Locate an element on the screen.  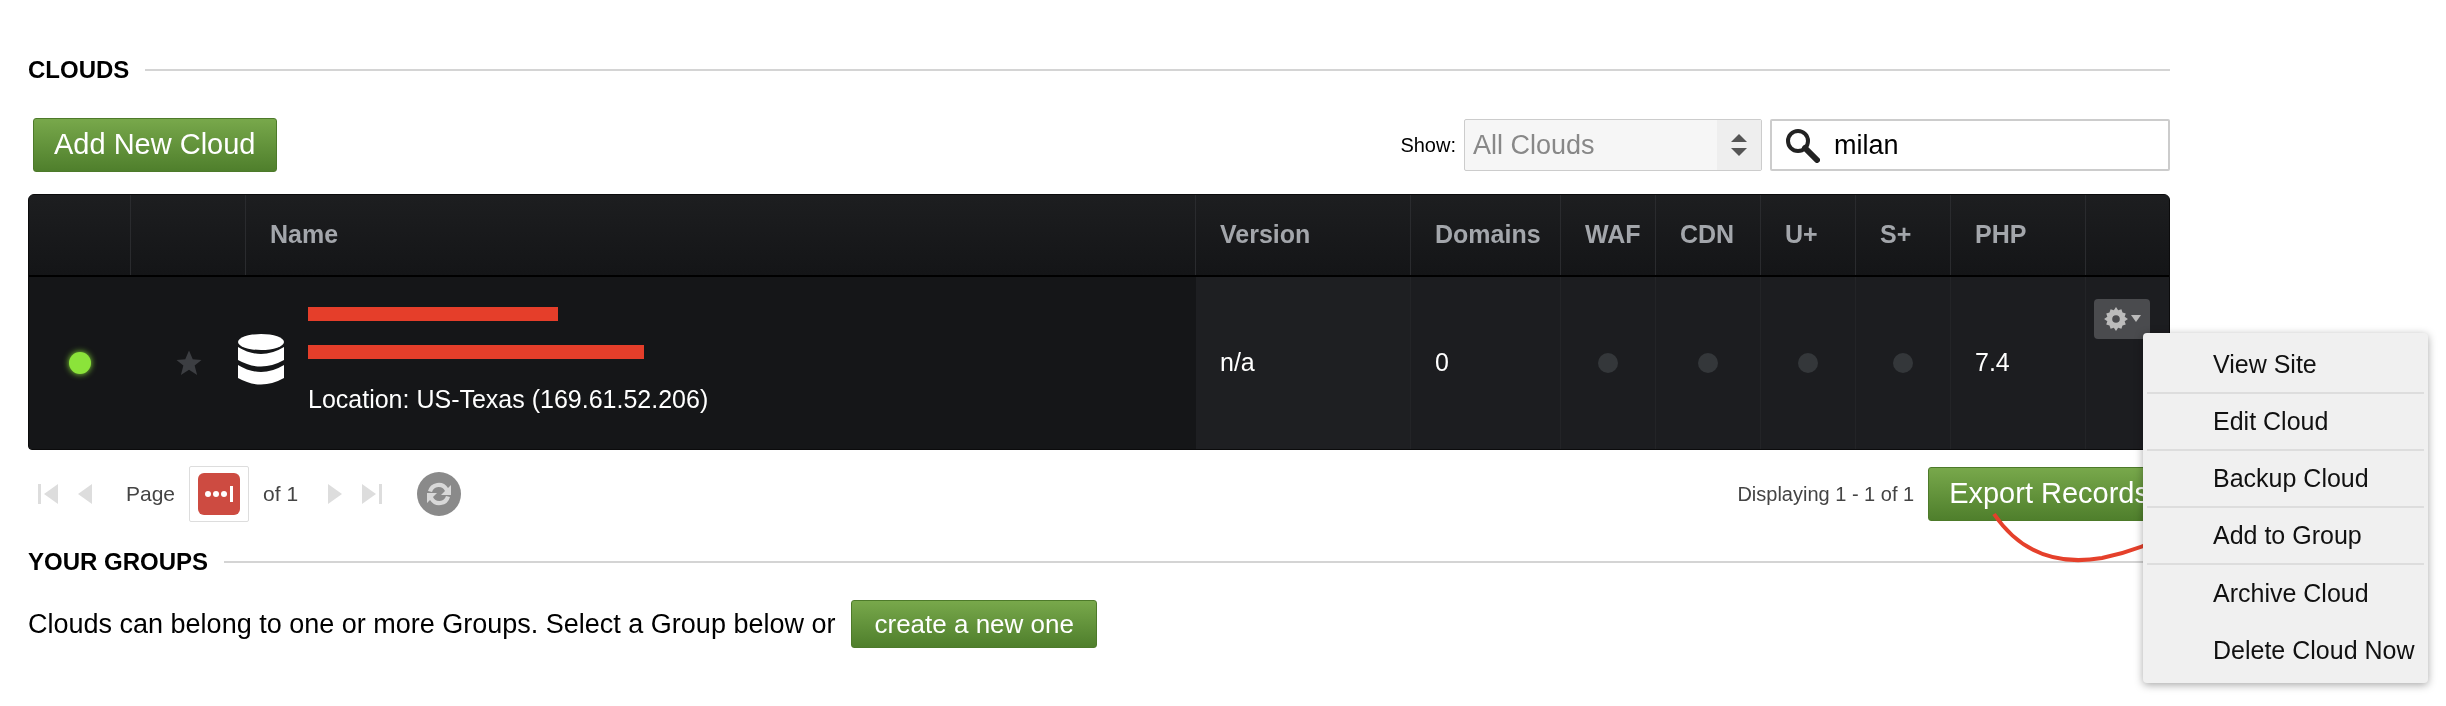
section-title: YOUR GROUPS is located at coordinates (118, 562).